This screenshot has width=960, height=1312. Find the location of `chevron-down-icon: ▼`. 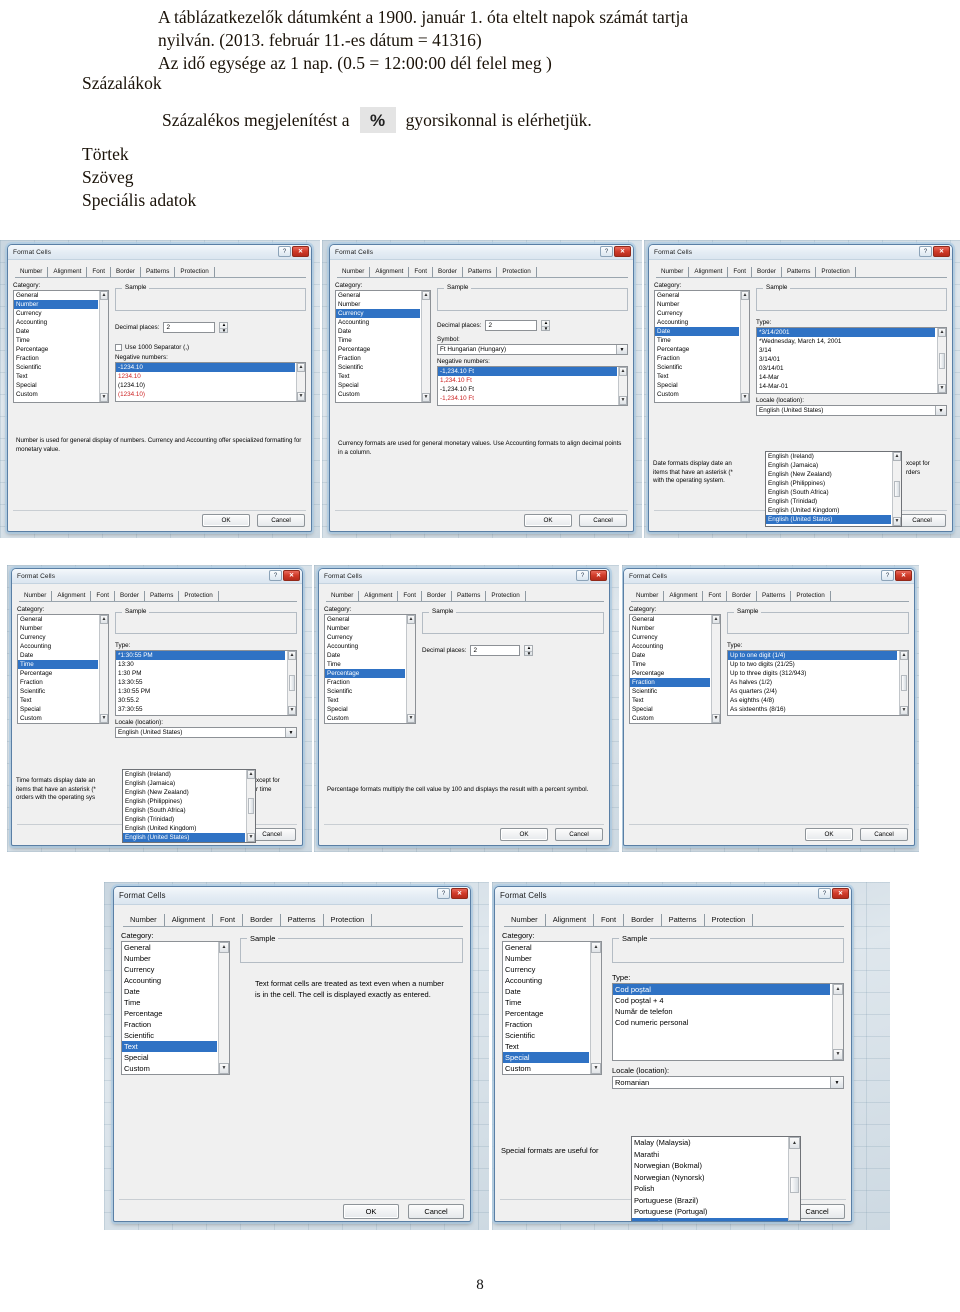

chevron-down-icon: ▼ is located at coordinates (621, 349).